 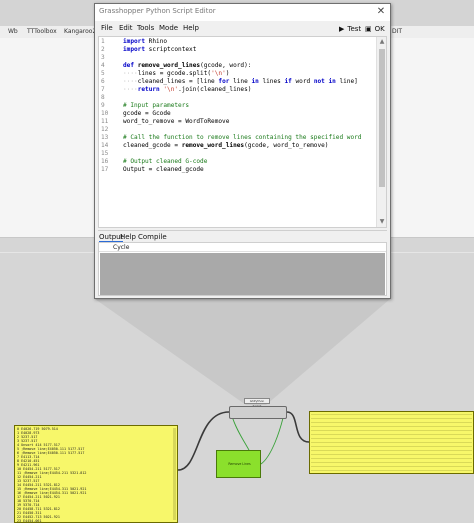 I want to click on code-line: 16 # Output cleaned G-code, so click(x=239, y=162).